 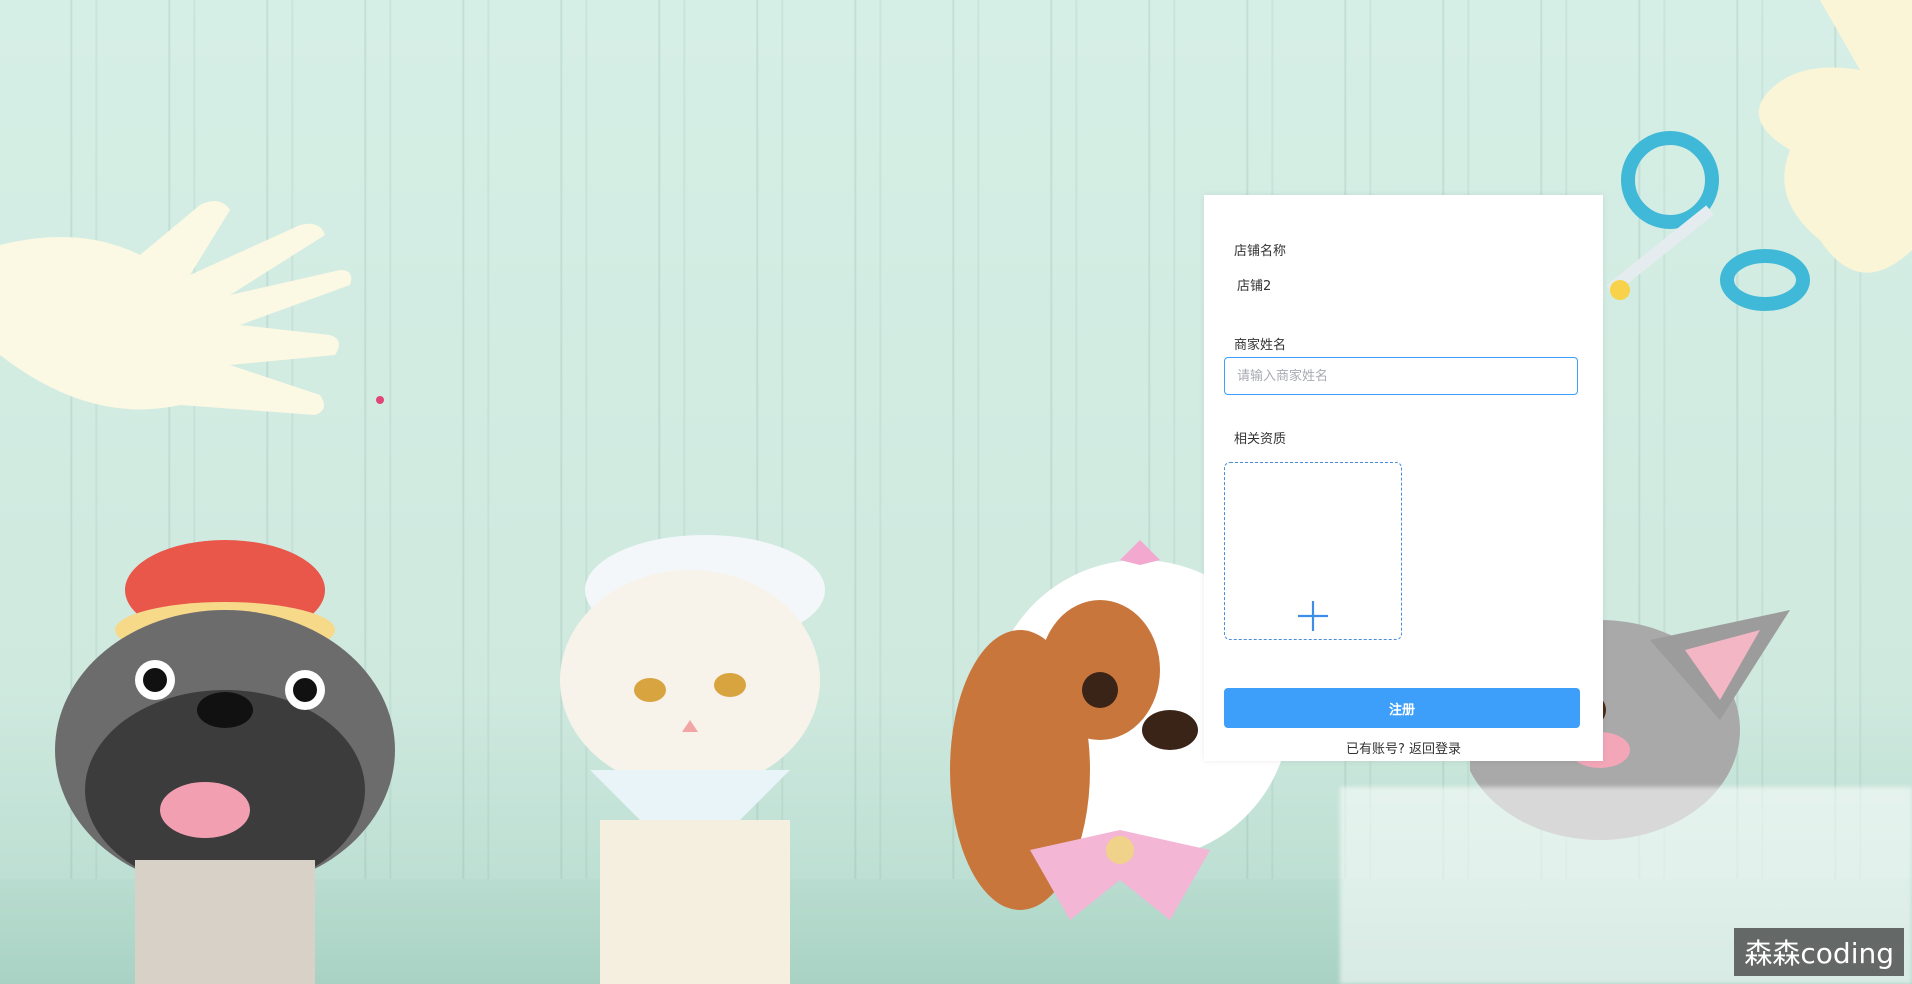 I want to click on hand-illustration-left, so click(x=192, y=308).